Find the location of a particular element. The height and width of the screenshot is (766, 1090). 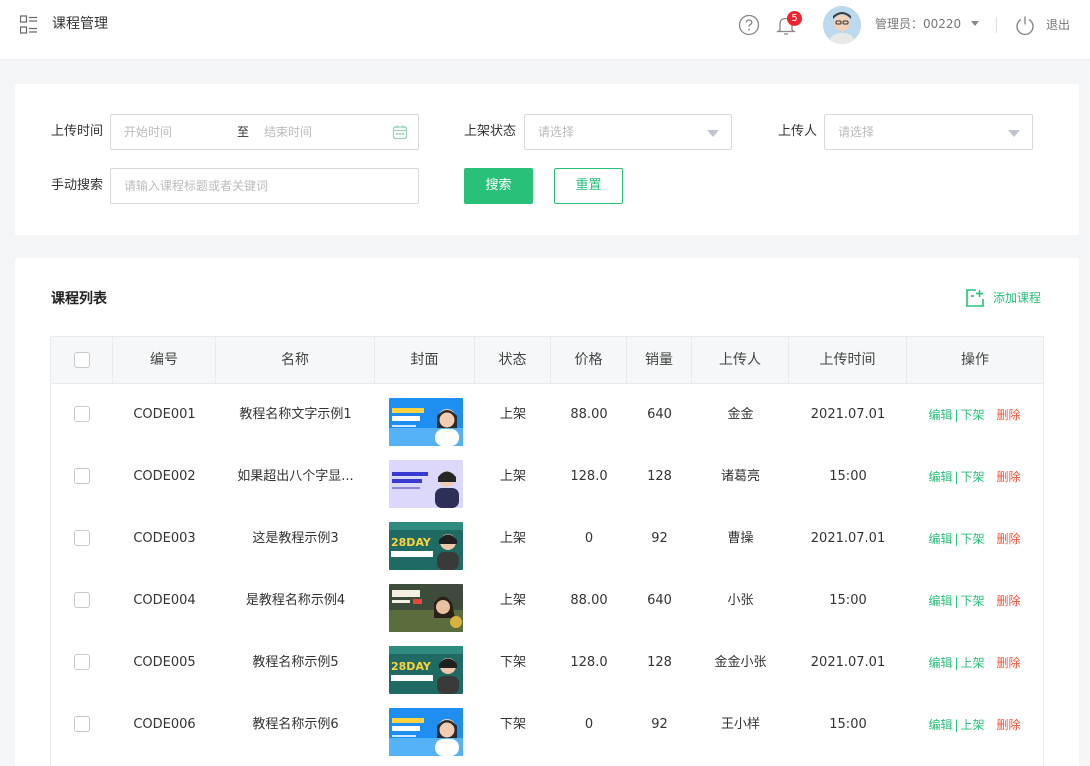

cell-uploader: 王小样 is located at coordinates (740, 724).